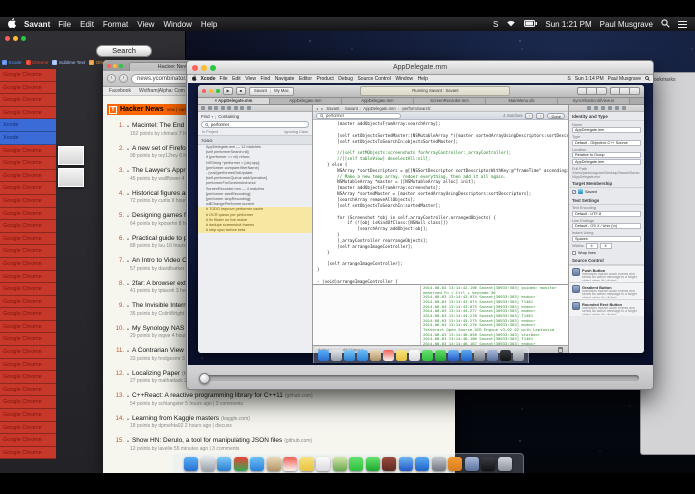 The image size is (695, 494). What do you see at coordinates (606, 142) in the screenshot?
I see `type-select: Default - Objective-C++ Source` at bounding box center [606, 142].